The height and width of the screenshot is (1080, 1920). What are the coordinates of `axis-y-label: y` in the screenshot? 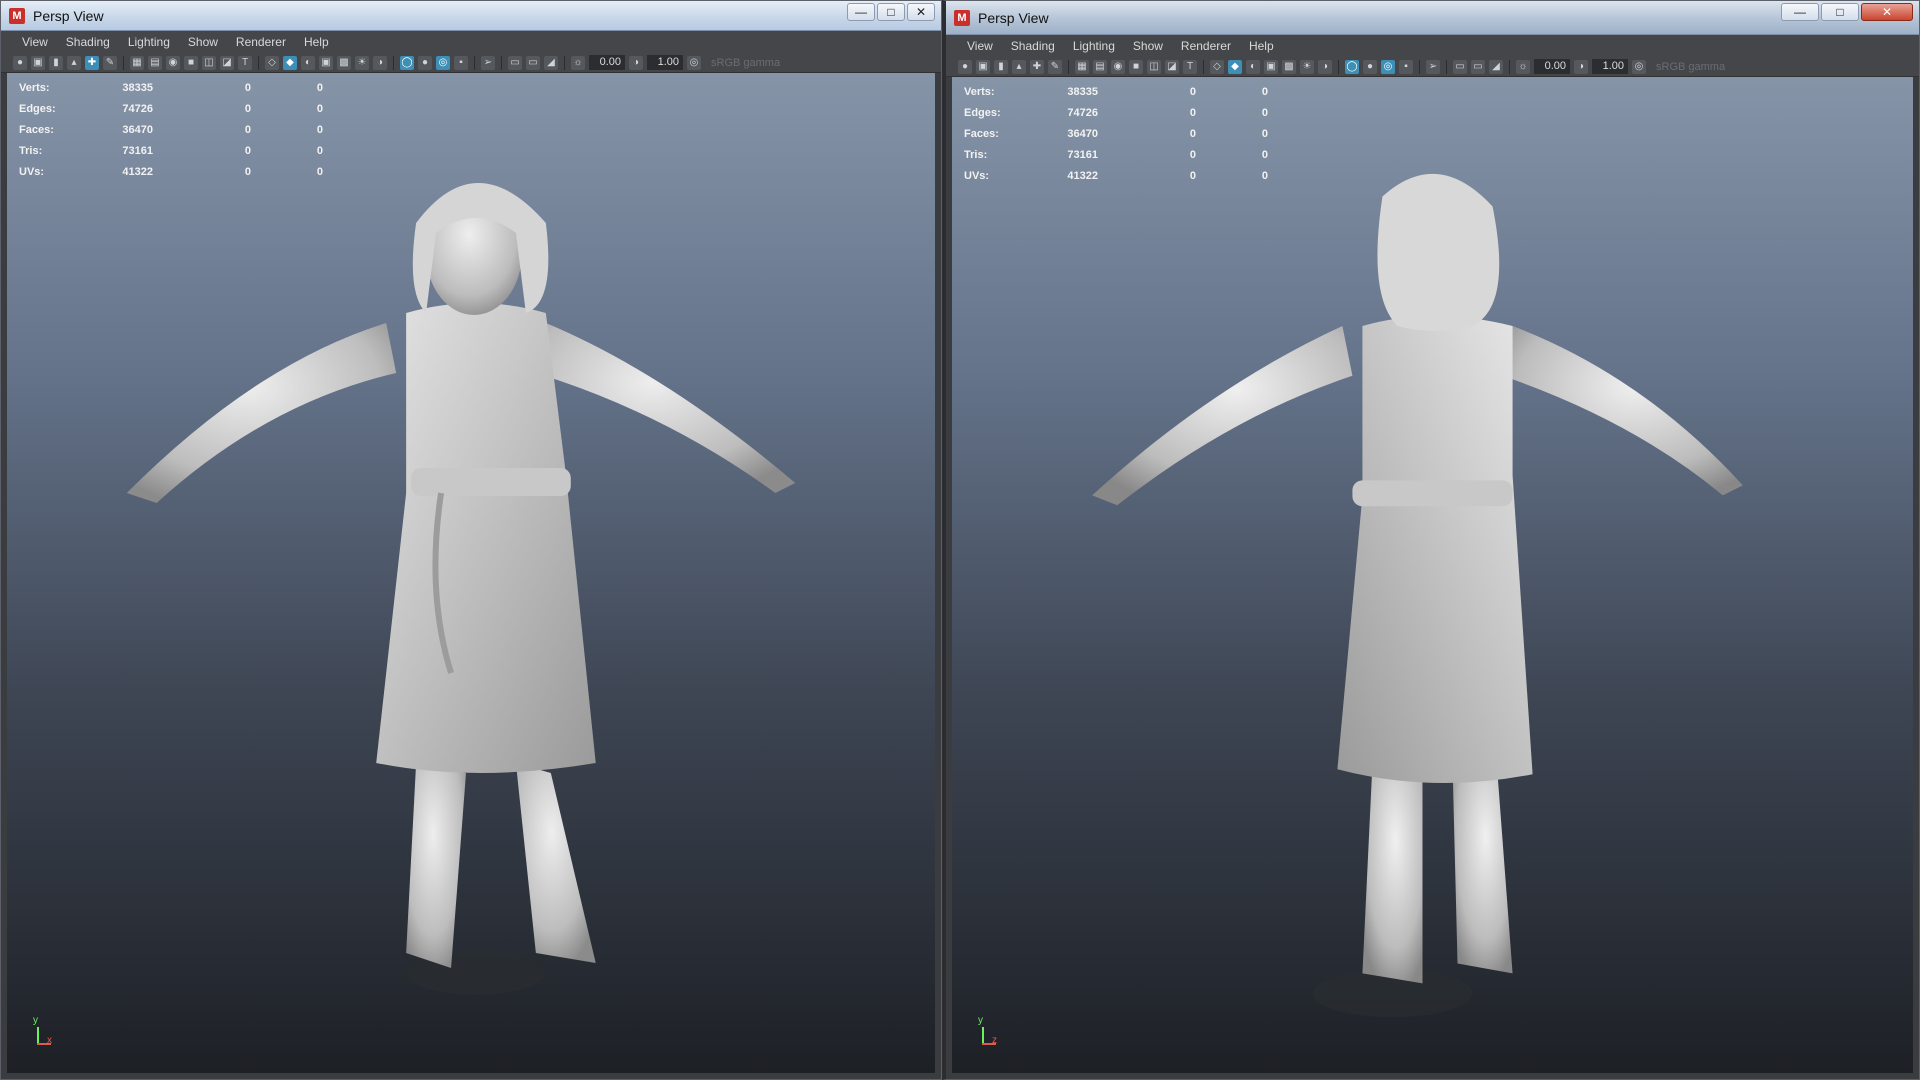 It's located at (980, 1020).